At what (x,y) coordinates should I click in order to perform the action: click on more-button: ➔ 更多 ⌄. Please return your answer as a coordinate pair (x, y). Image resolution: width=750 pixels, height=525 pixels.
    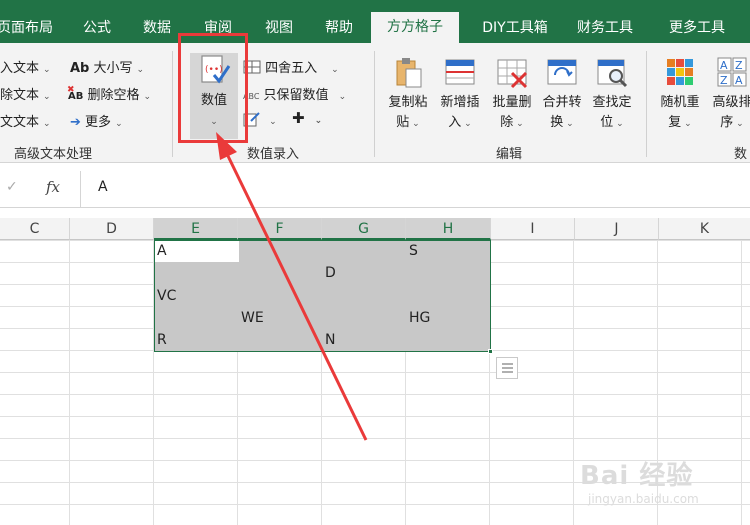
    Looking at the image, I should click on (96, 120).